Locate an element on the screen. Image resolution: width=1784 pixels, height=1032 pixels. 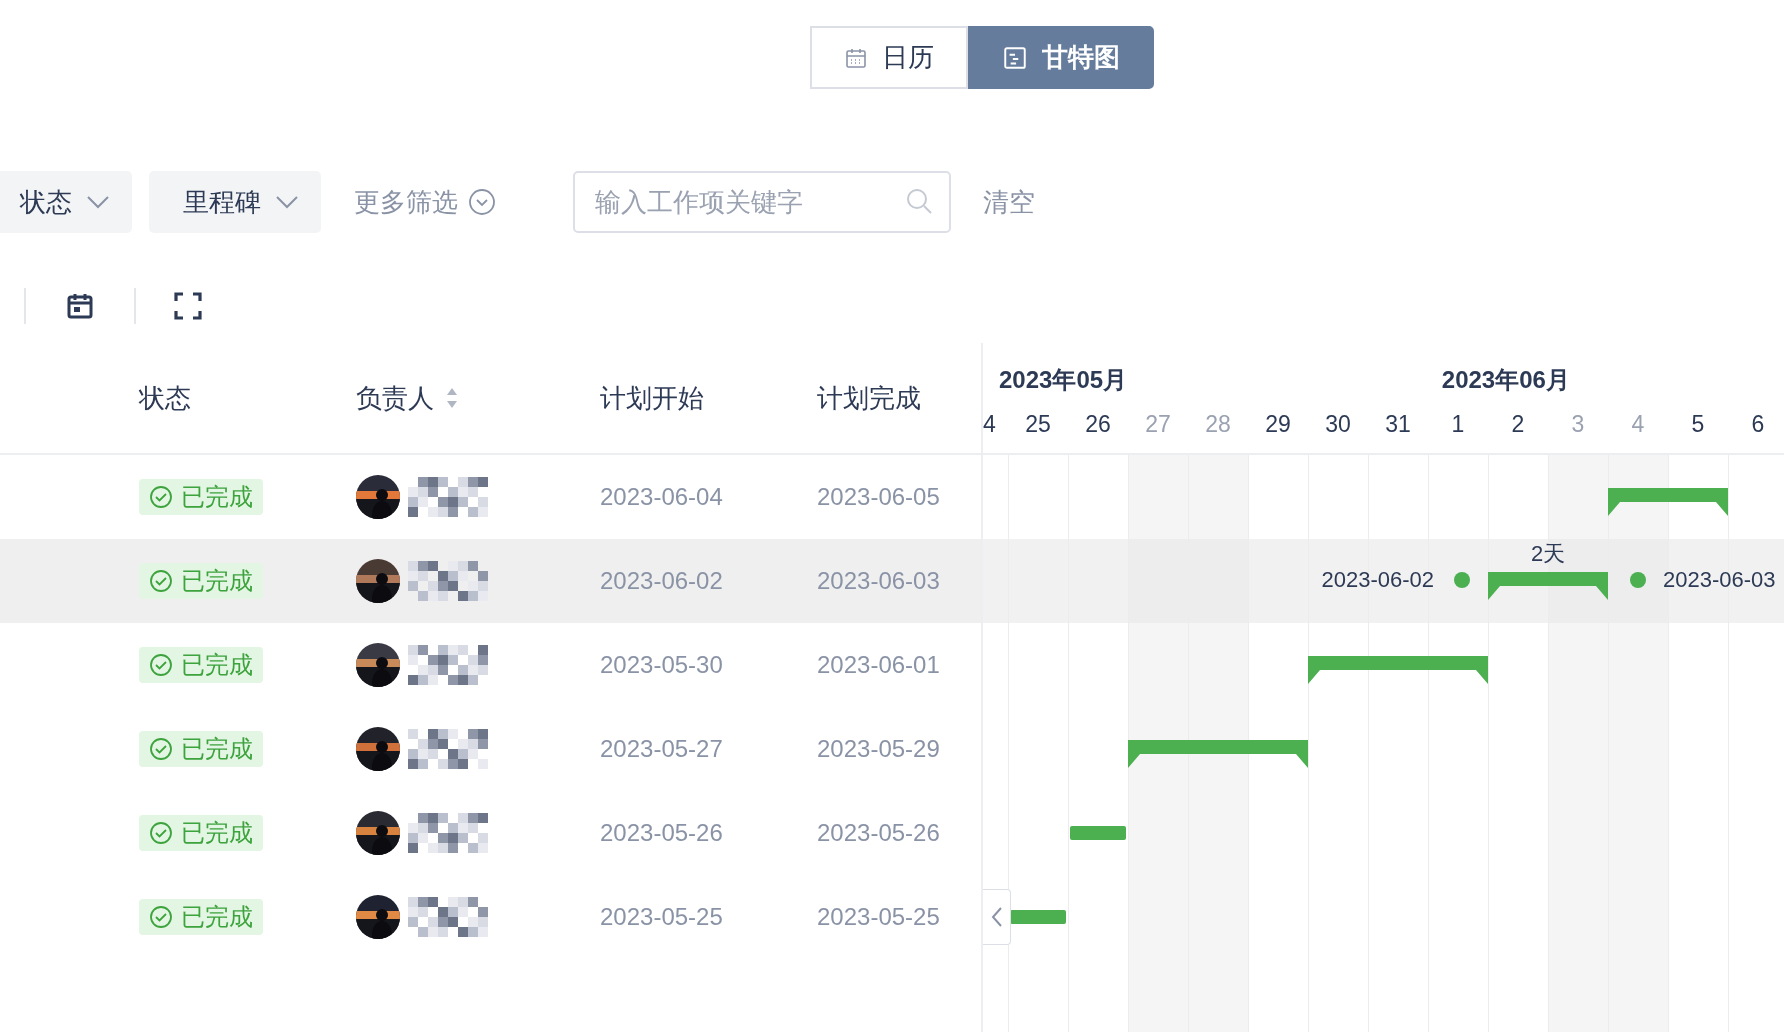
column-header: 计划完成 is located at coordinates (869, 398).